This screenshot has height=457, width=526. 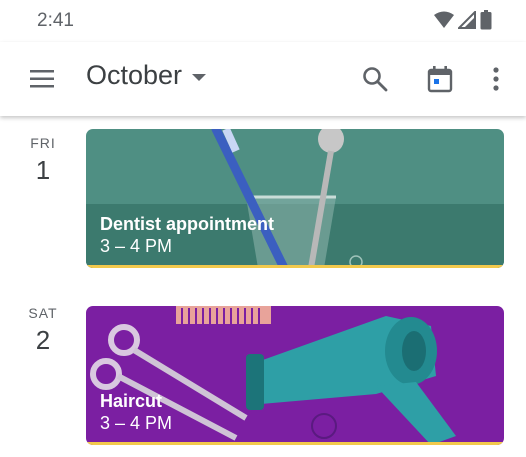 What do you see at coordinates (496, 79) in the screenshot?
I see `more-vert-icon` at bounding box center [496, 79].